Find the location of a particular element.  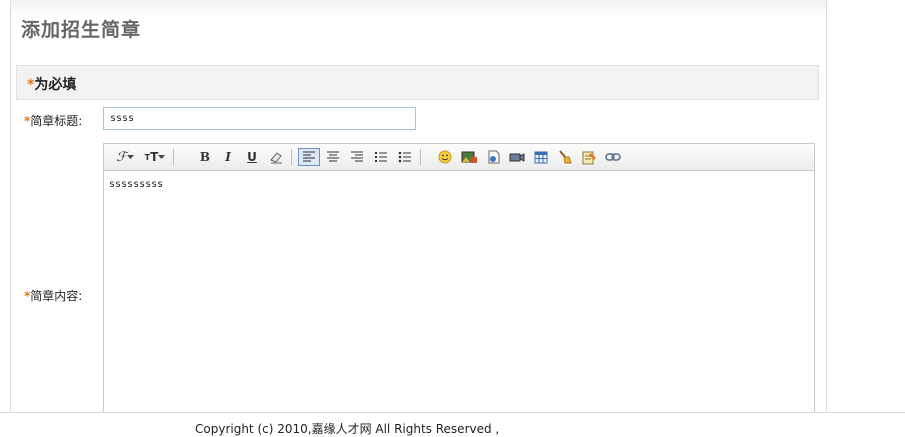

font-size-button: T T is located at coordinates (155, 157).